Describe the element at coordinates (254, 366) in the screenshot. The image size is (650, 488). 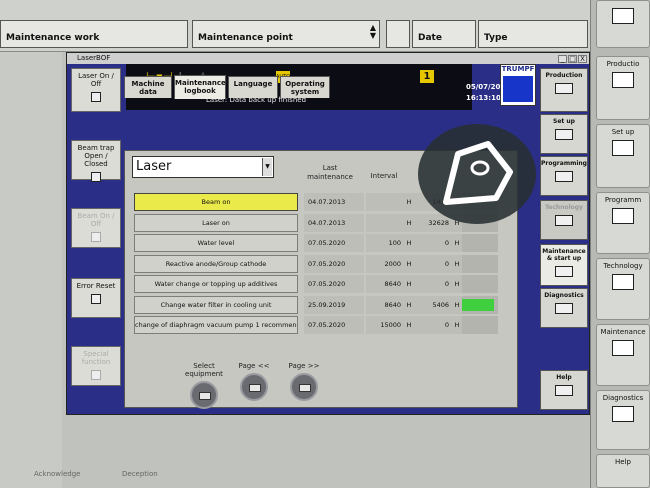
I see `page-prev-label: Page <<` at that location.